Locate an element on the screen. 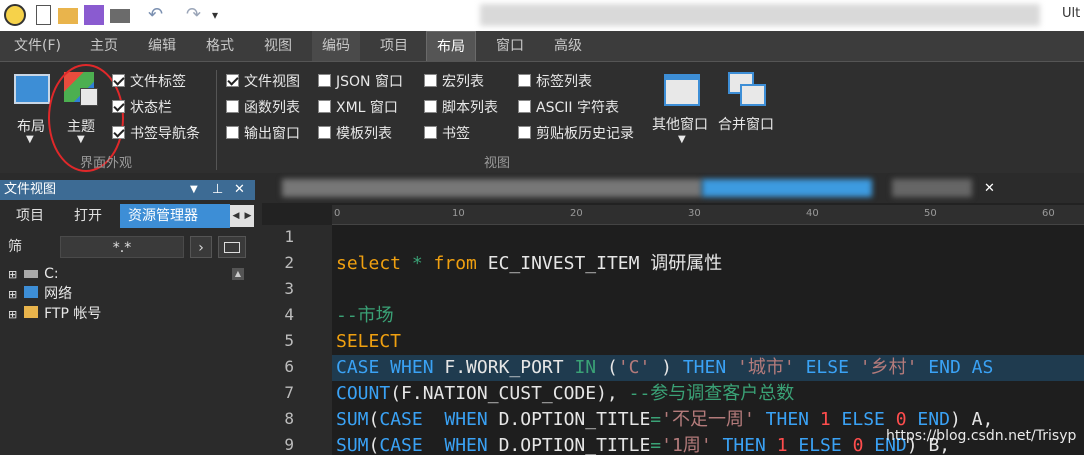 This screenshot has width=1084, height=455. new-file-icon is located at coordinates (43, 15).